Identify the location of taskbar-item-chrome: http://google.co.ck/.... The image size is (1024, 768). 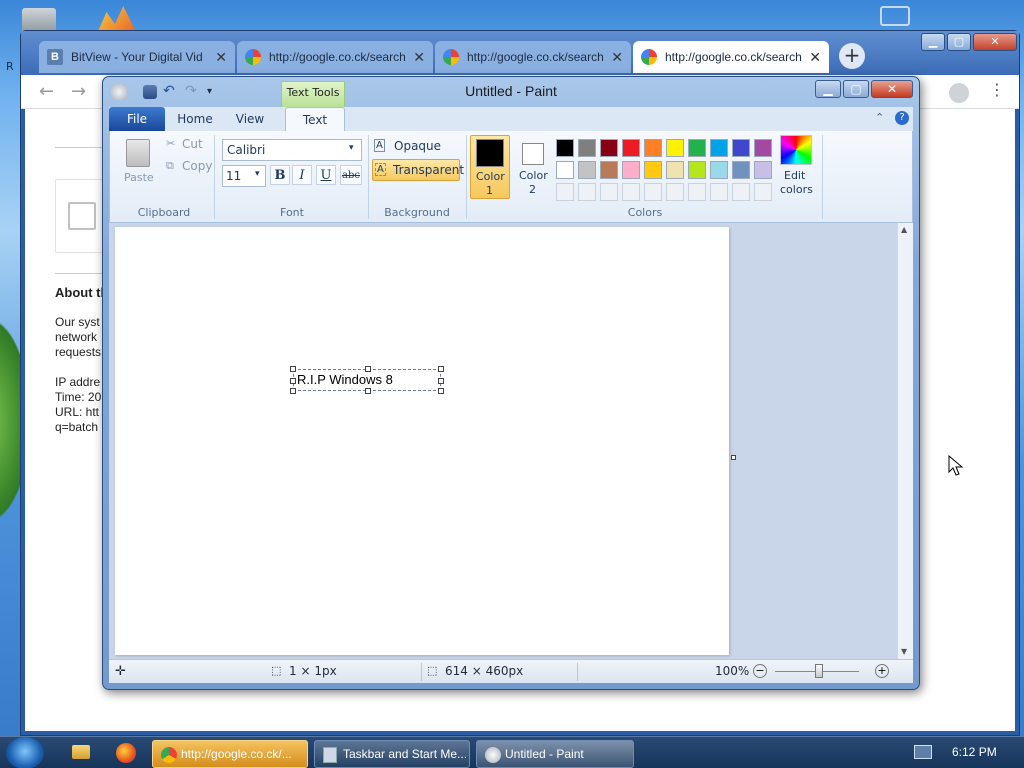
(230, 754).